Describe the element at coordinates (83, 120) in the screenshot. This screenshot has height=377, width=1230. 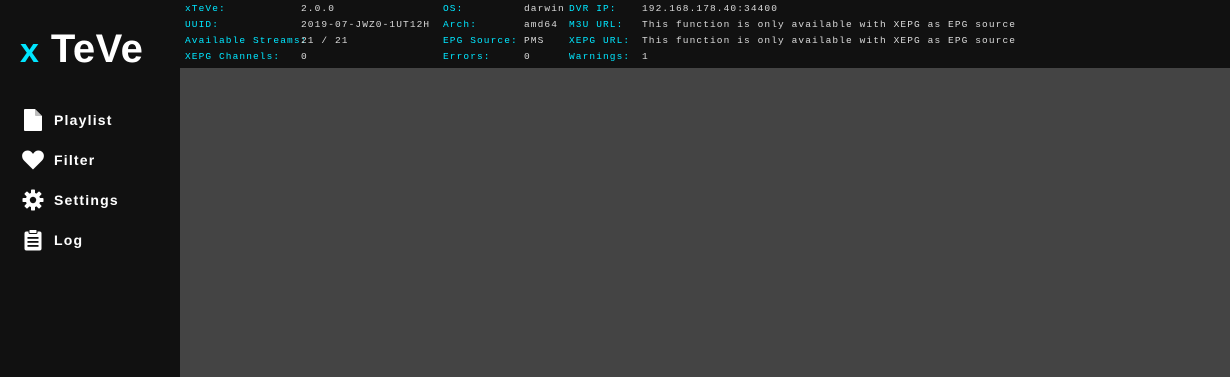
I see `sidebar-item-label: Playlist` at that location.